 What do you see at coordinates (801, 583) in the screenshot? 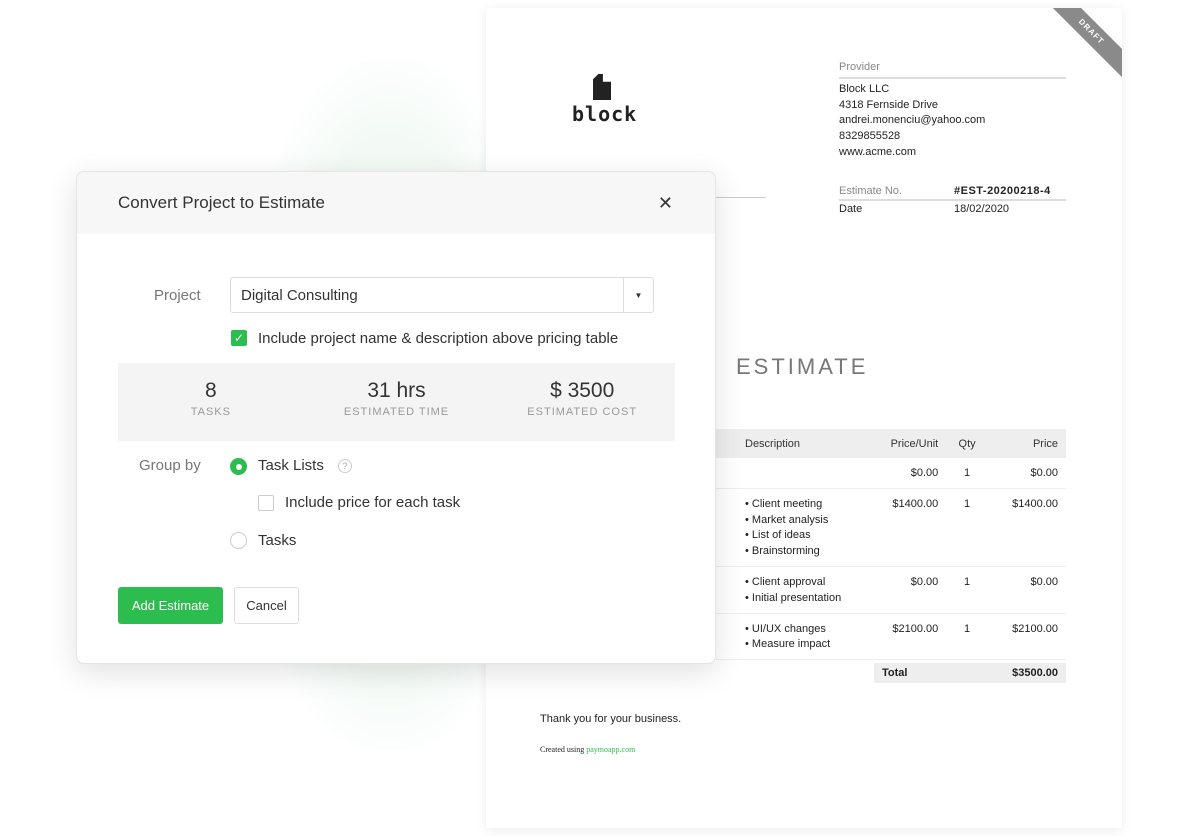
I see `task-item: Client approval` at bounding box center [801, 583].